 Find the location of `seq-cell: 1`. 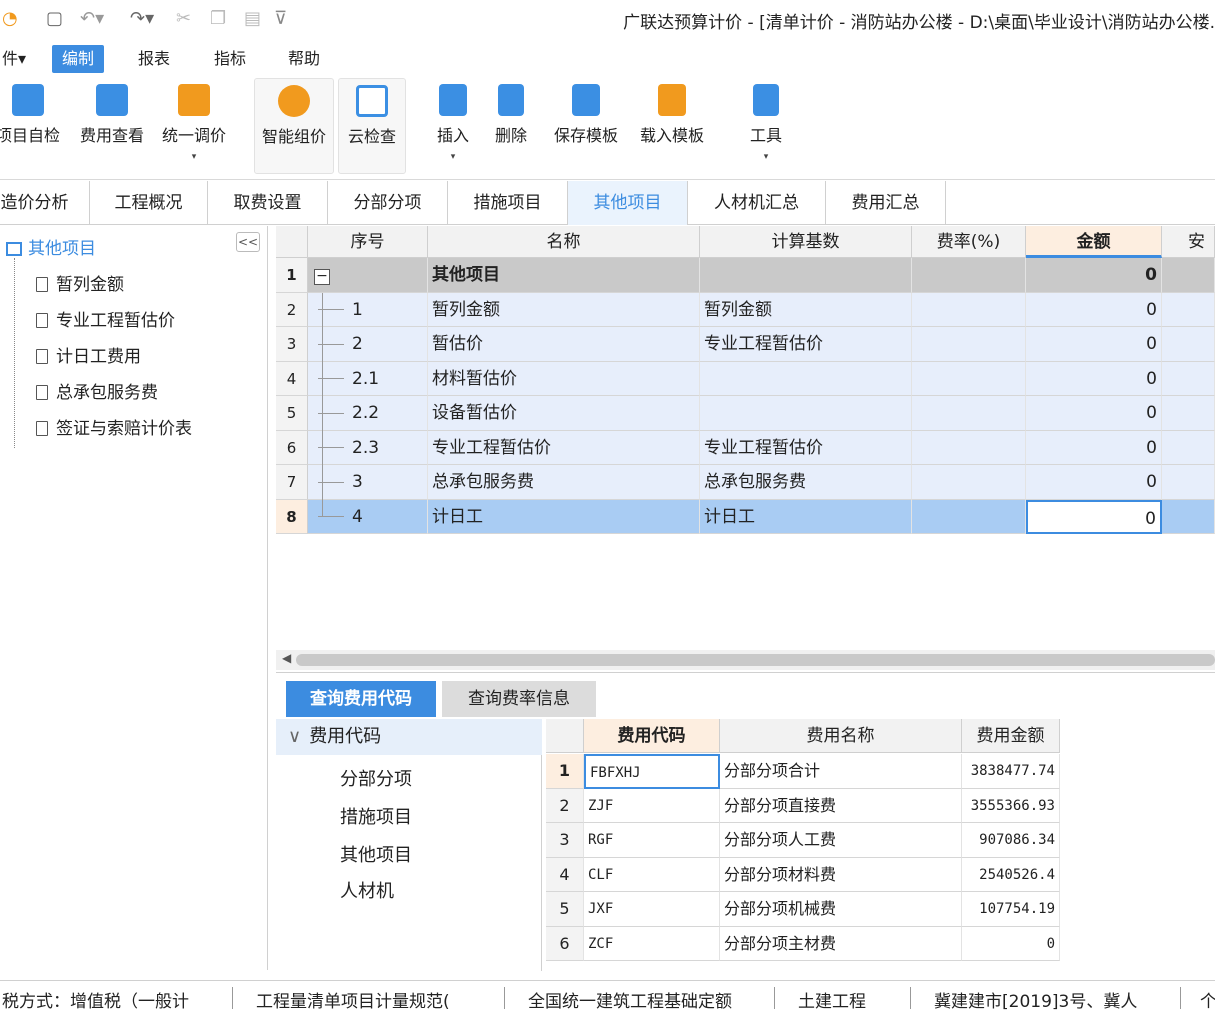

seq-cell: 1 is located at coordinates (368, 309).